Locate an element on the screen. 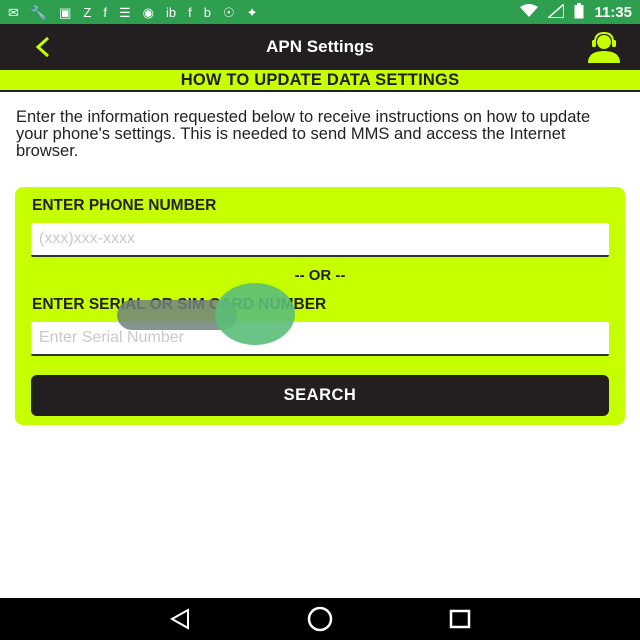 The image size is (640, 640). signal-icon is located at coordinates (556, 11).